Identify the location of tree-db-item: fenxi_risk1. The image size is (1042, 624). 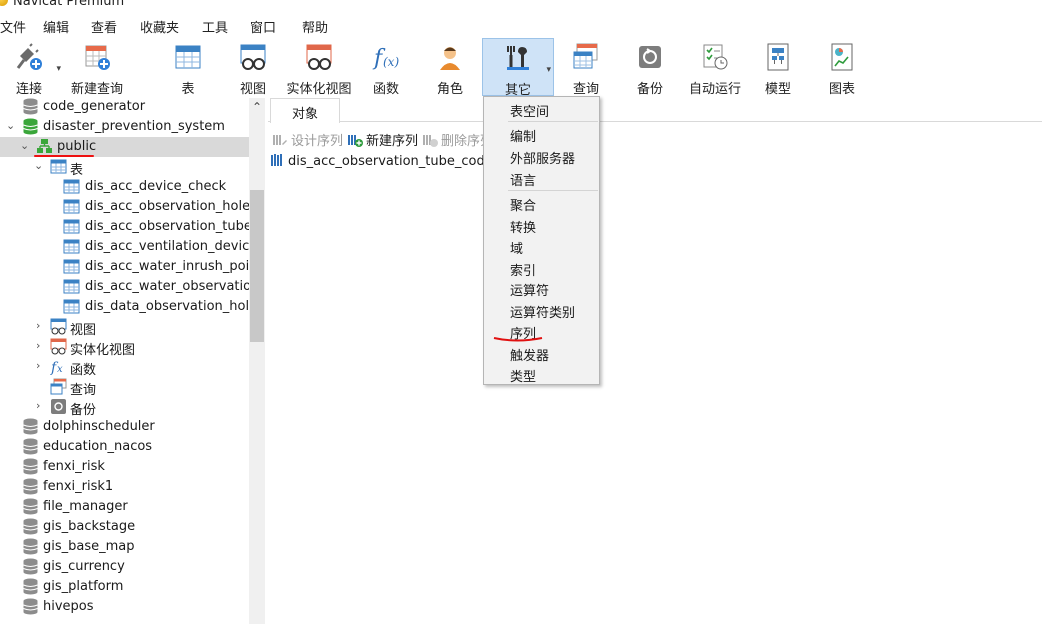
(124, 487).